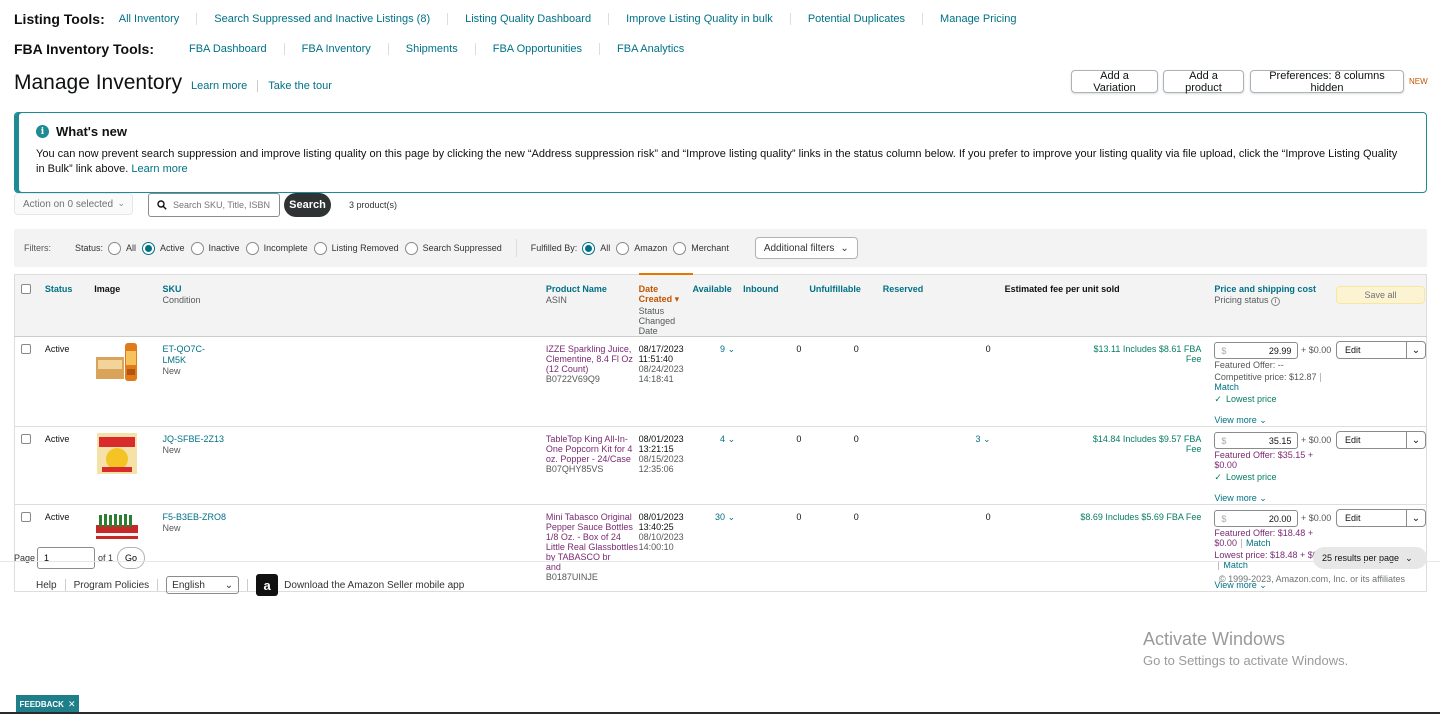  What do you see at coordinates (806, 248) in the screenshot?
I see `additional-filters-button: Additional filters ⌄` at bounding box center [806, 248].